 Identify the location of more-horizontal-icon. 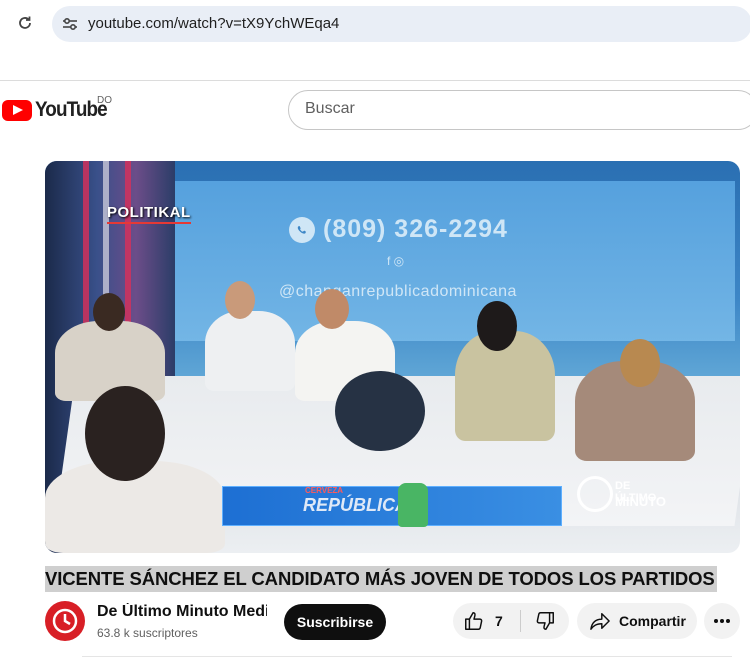
(722, 621).